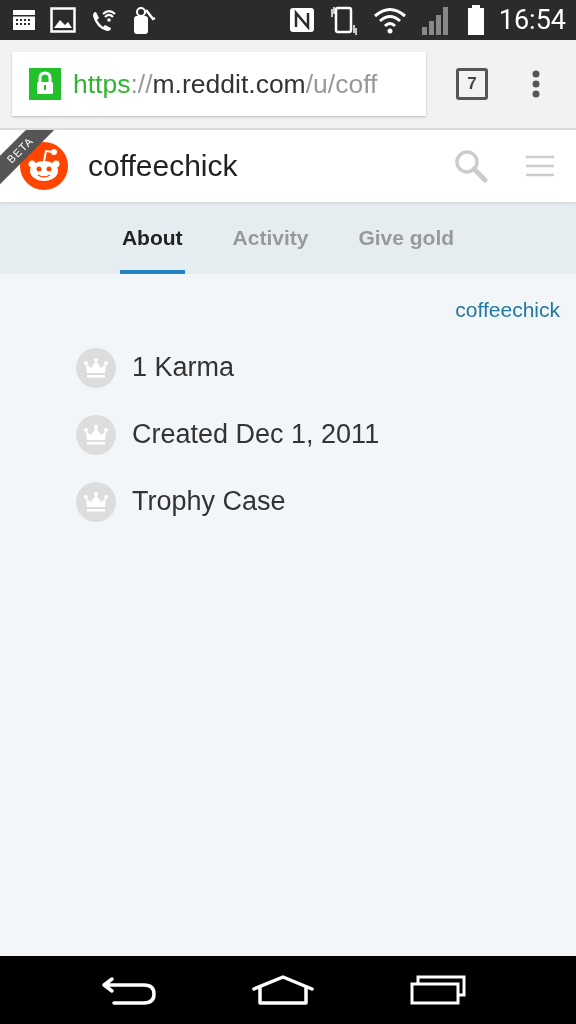 This screenshot has width=576, height=1024. Describe the element at coordinates (63, 20) in the screenshot. I see `image-icon` at that location.